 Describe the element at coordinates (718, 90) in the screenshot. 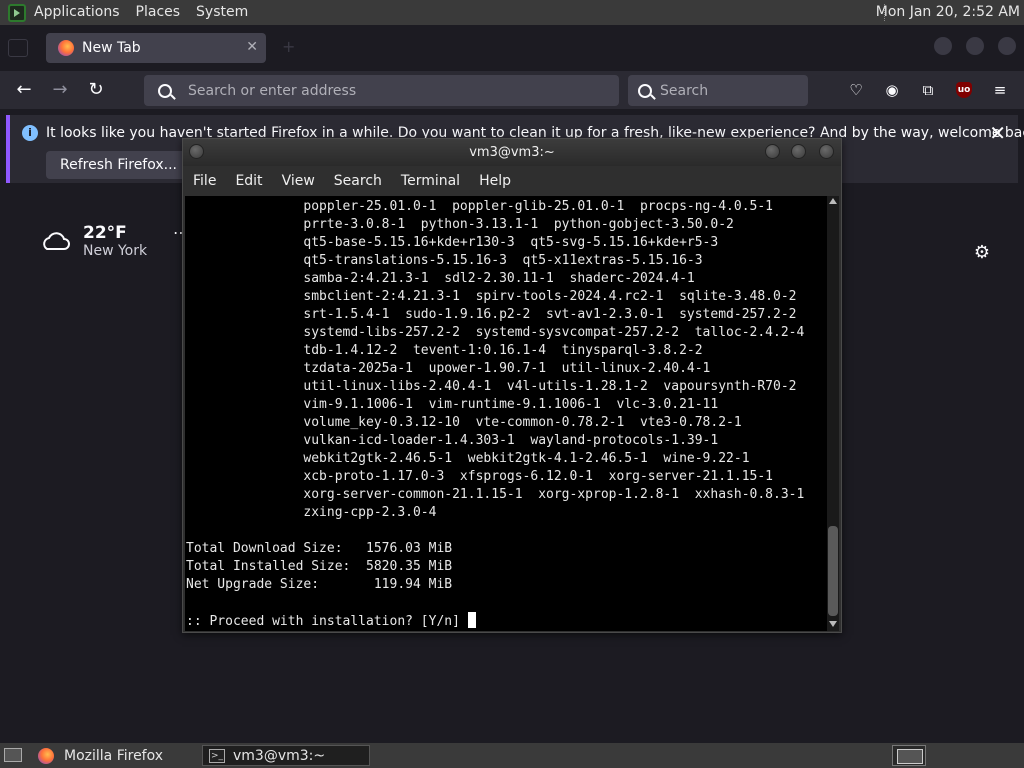

I see `search-input: Search` at that location.